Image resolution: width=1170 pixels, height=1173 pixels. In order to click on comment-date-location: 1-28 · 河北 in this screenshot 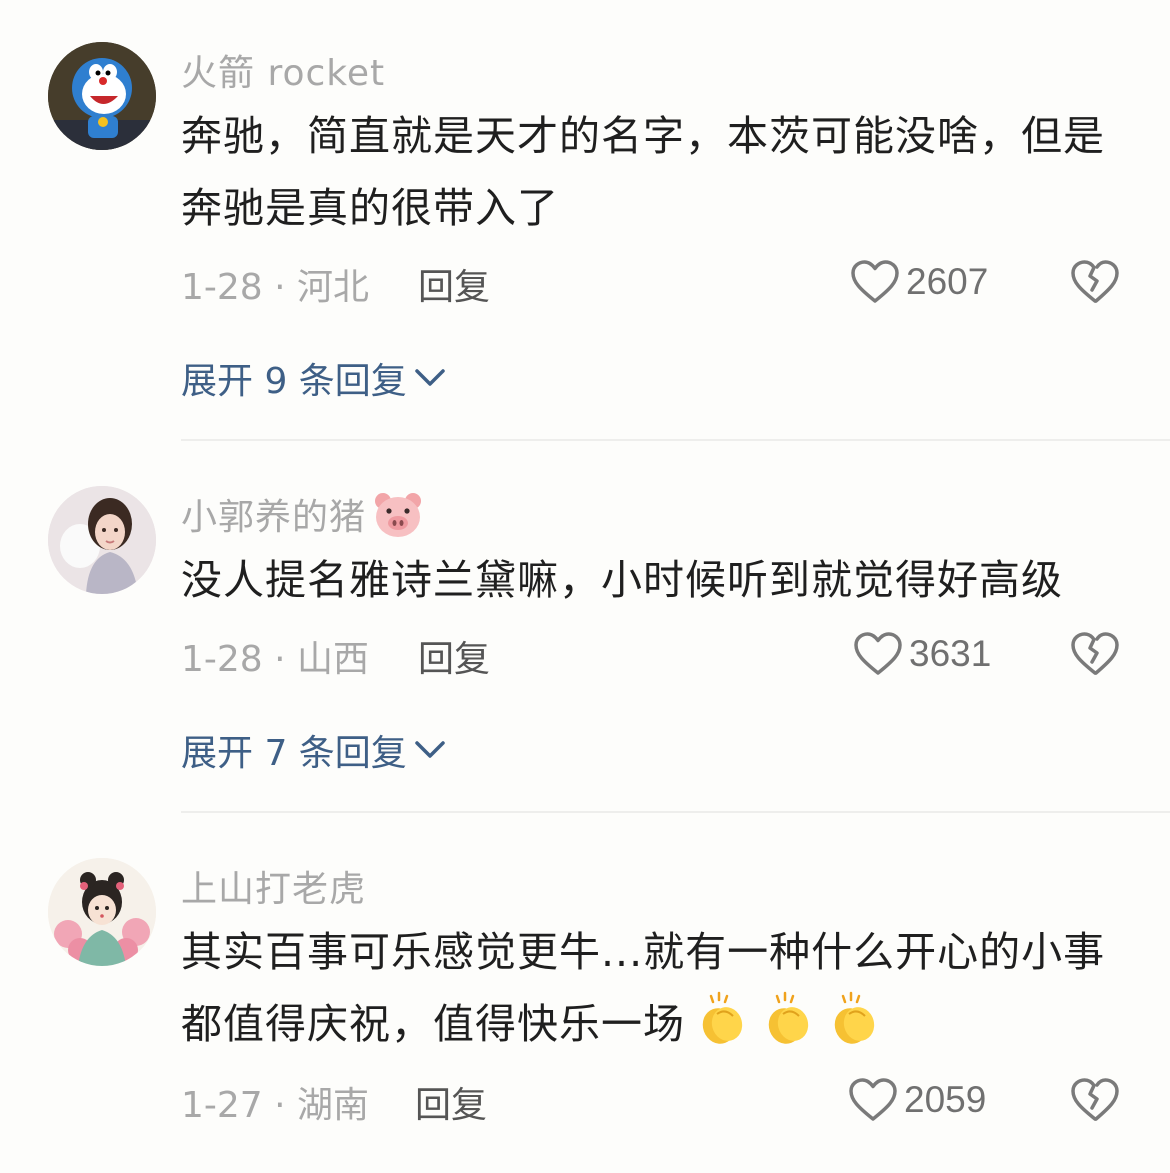, I will do `click(275, 287)`.